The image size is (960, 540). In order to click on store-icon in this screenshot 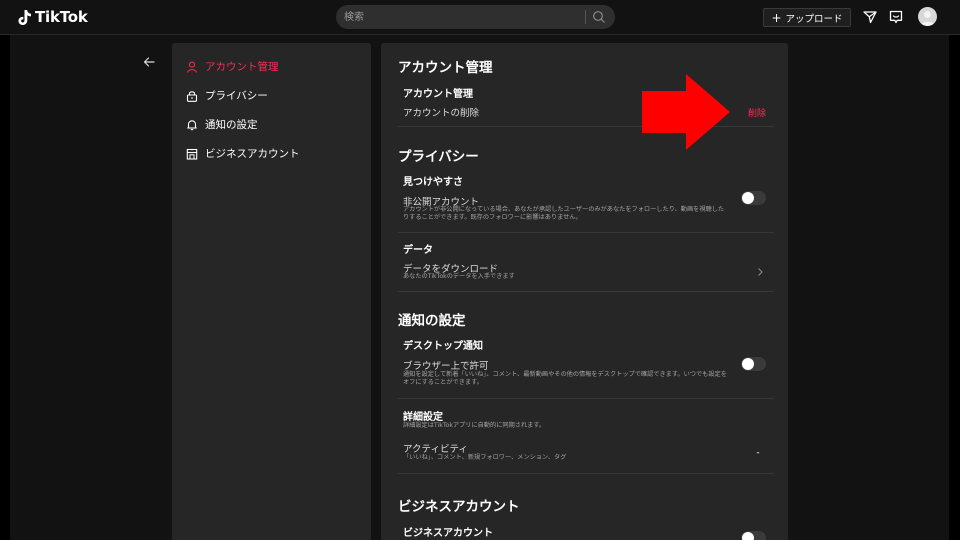, I will do `click(192, 154)`.